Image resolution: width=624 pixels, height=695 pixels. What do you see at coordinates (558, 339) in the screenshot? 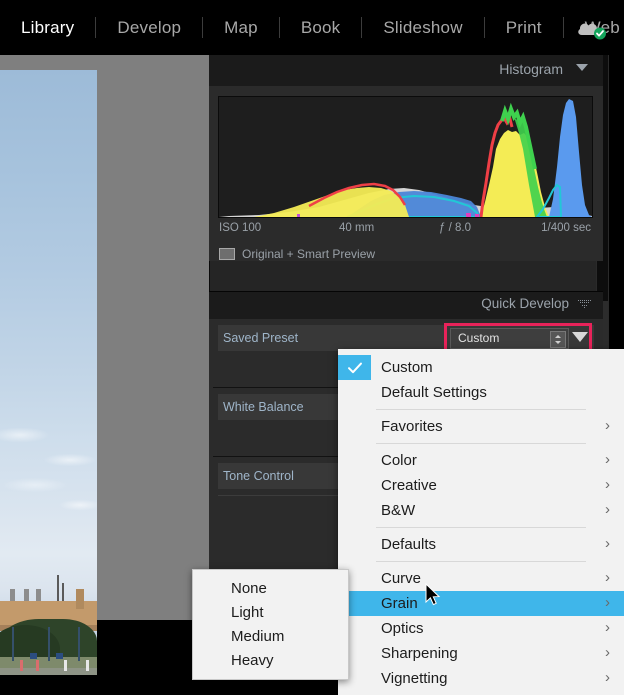
I see `spinner-updown-icon` at bounding box center [558, 339].